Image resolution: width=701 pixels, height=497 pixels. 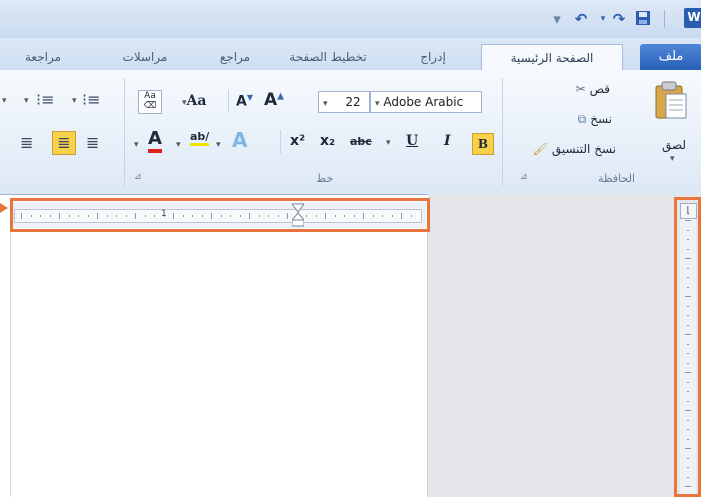 What do you see at coordinates (200, 138) in the screenshot?
I see `highlight-icon: ab/` at bounding box center [200, 138].